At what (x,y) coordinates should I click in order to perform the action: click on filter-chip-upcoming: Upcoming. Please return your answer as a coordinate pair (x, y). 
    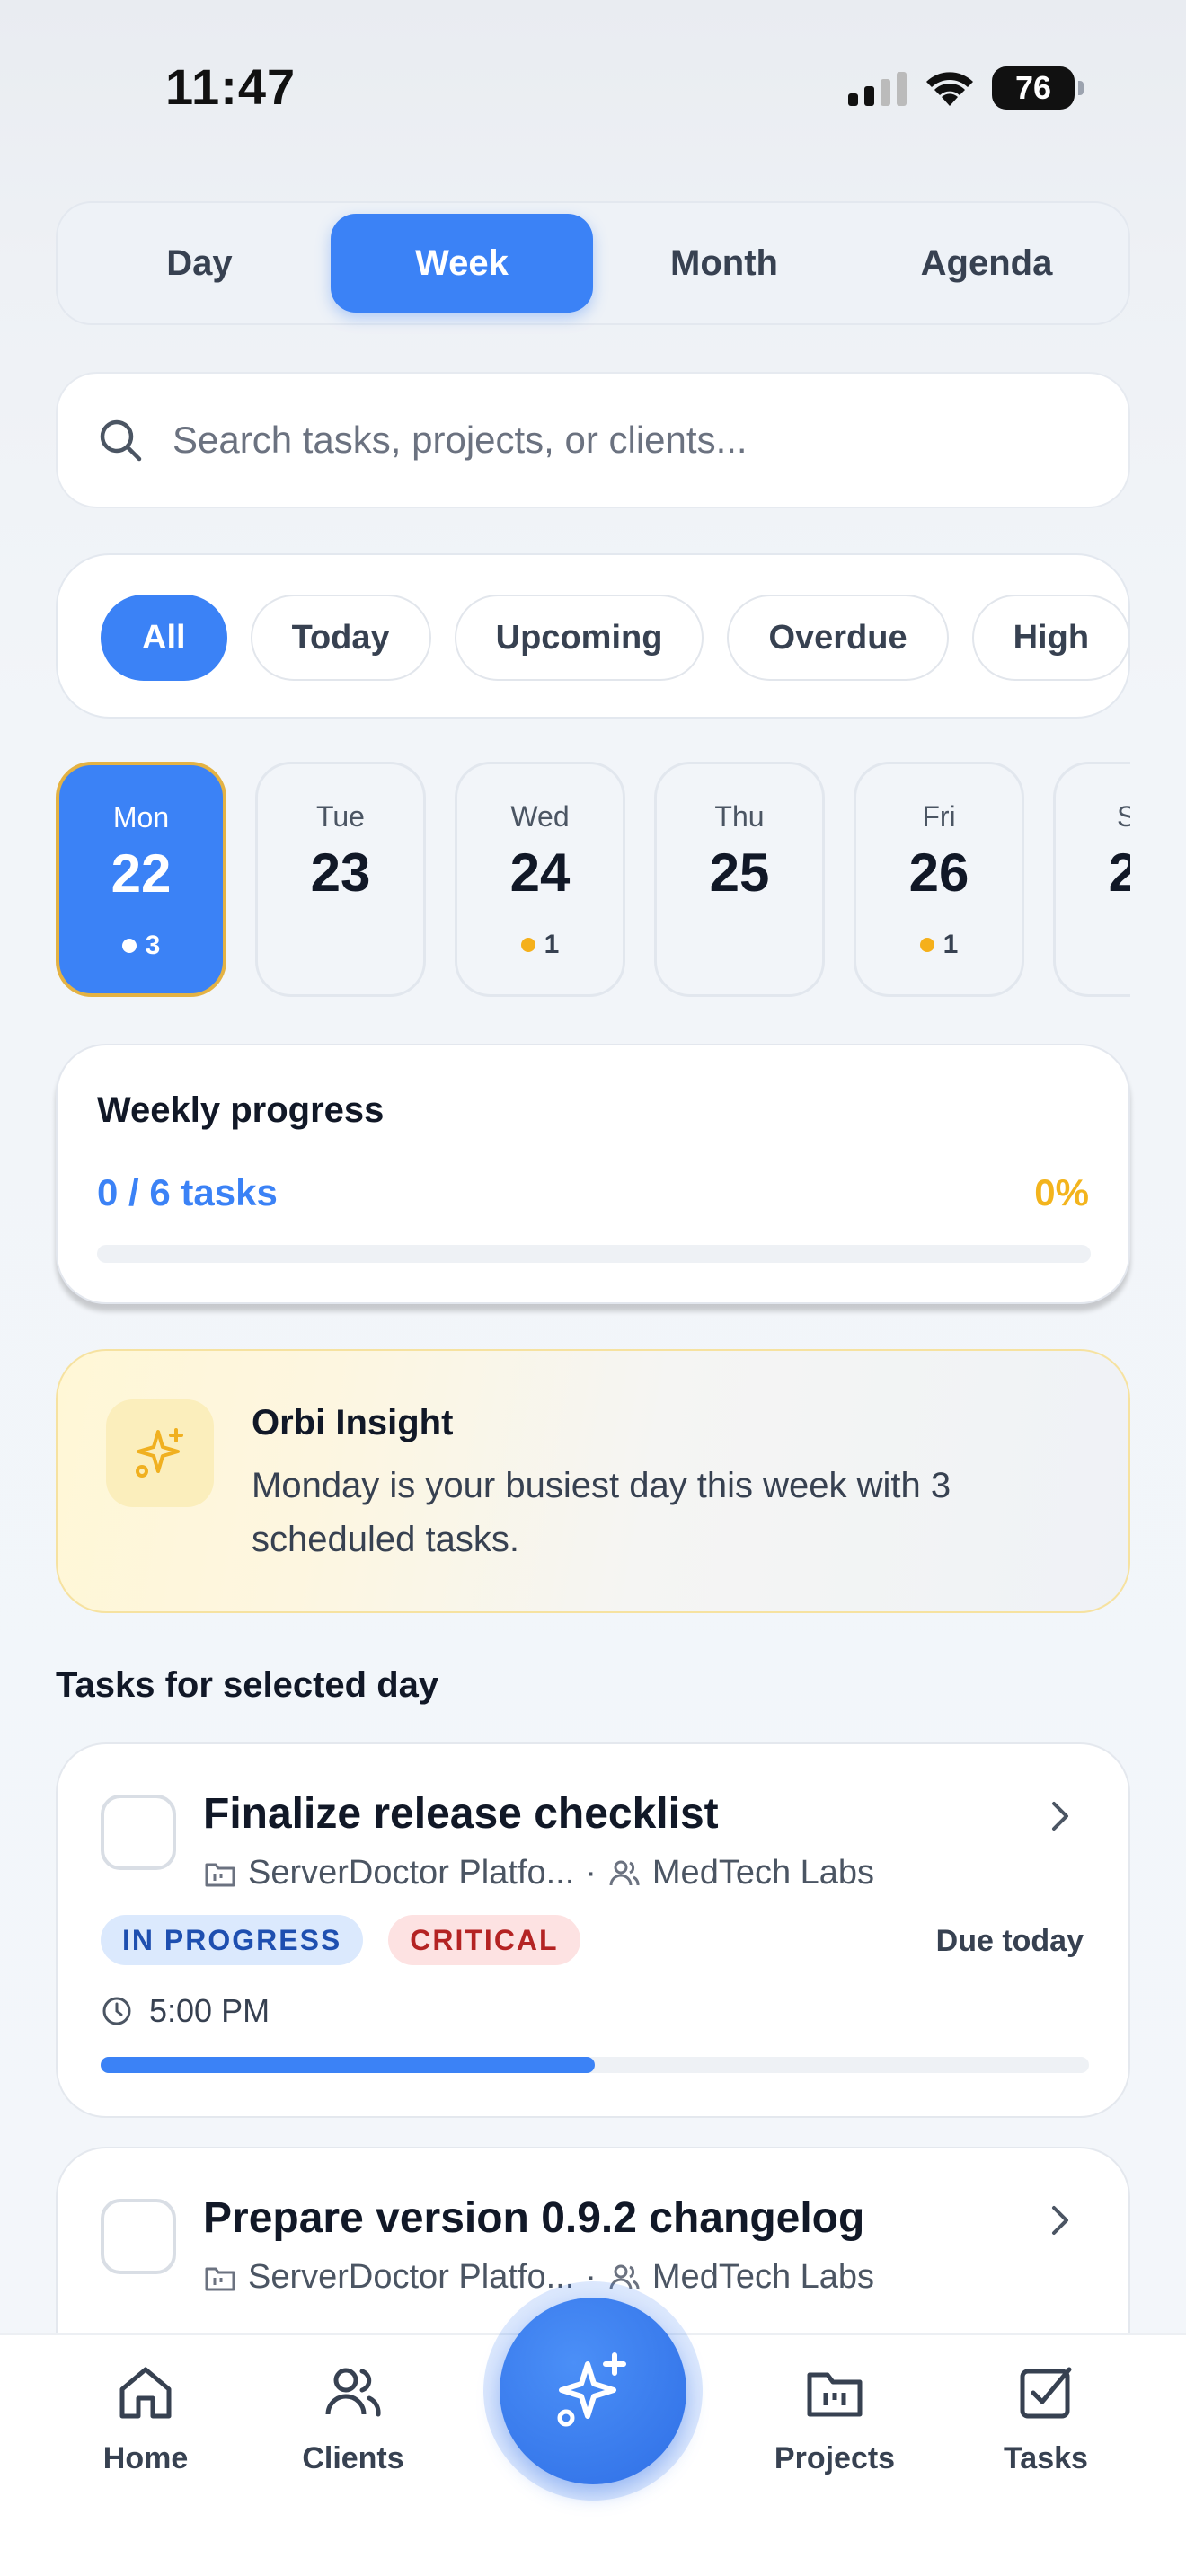
    Looking at the image, I should click on (579, 638).